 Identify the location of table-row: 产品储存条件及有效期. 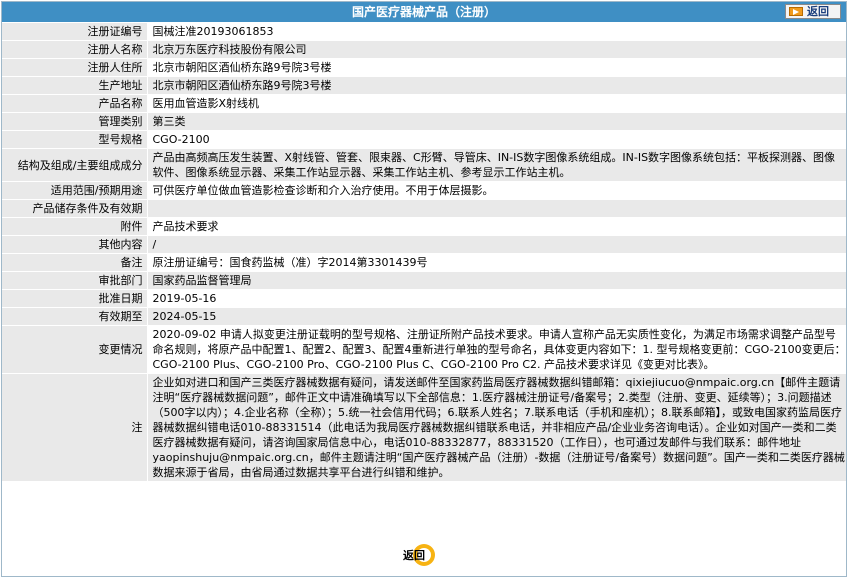
(424, 208).